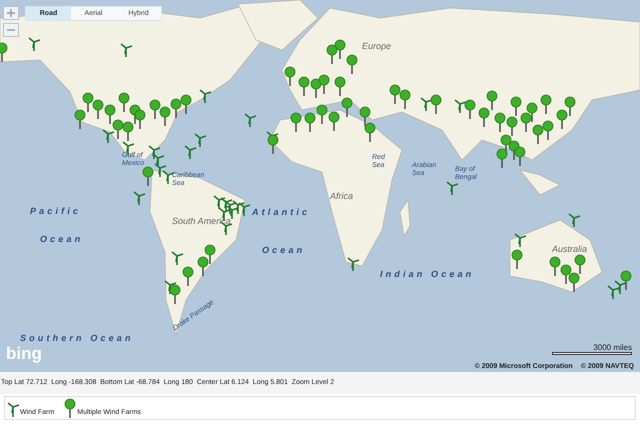  What do you see at coordinates (342, 196) in the screenshot?
I see `map-label: Africa` at bounding box center [342, 196].